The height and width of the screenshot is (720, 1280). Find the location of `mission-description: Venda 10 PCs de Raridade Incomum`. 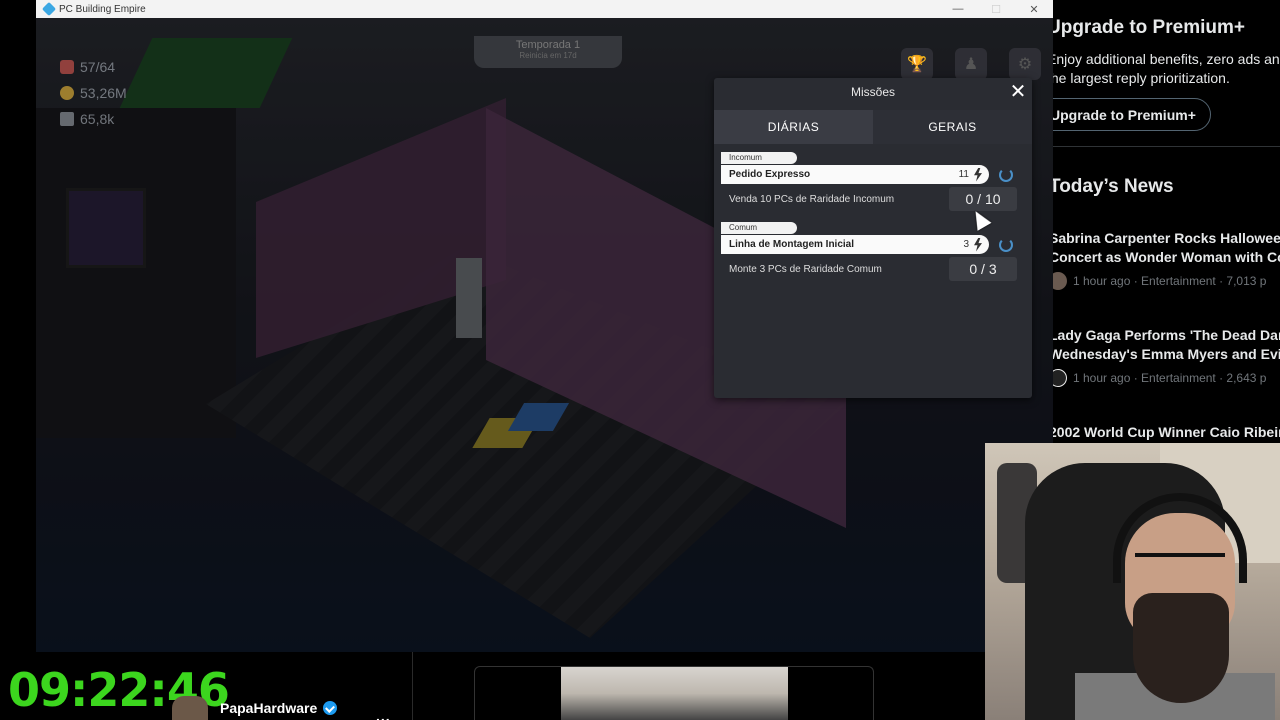

mission-description: Venda 10 PCs de Raridade Incomum is located at coordinates (812, 199).